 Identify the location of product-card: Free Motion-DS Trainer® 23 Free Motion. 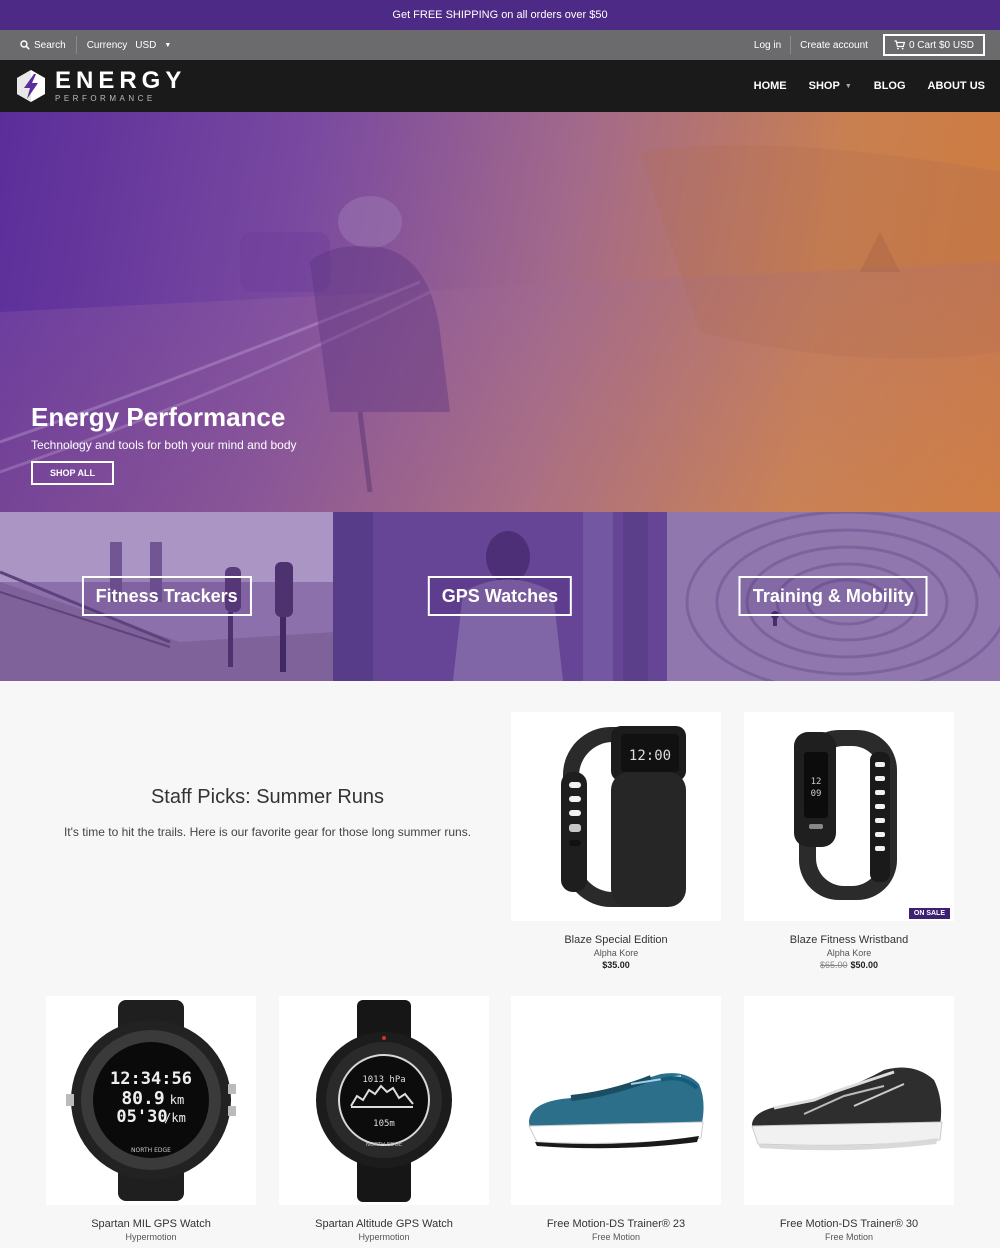
(616, 1119).